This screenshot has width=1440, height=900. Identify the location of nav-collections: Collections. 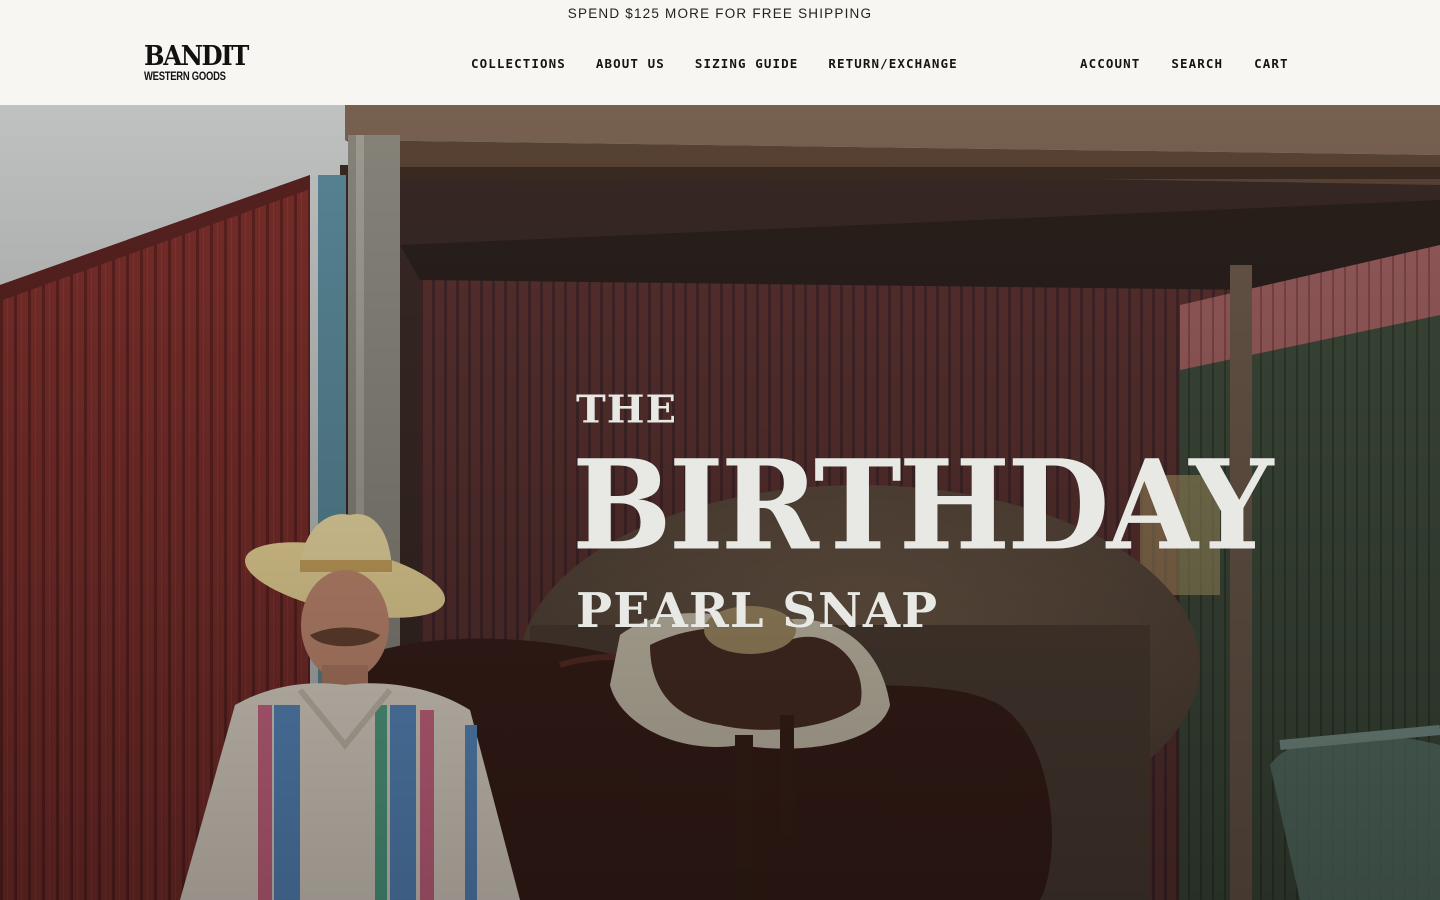
(518, 63).